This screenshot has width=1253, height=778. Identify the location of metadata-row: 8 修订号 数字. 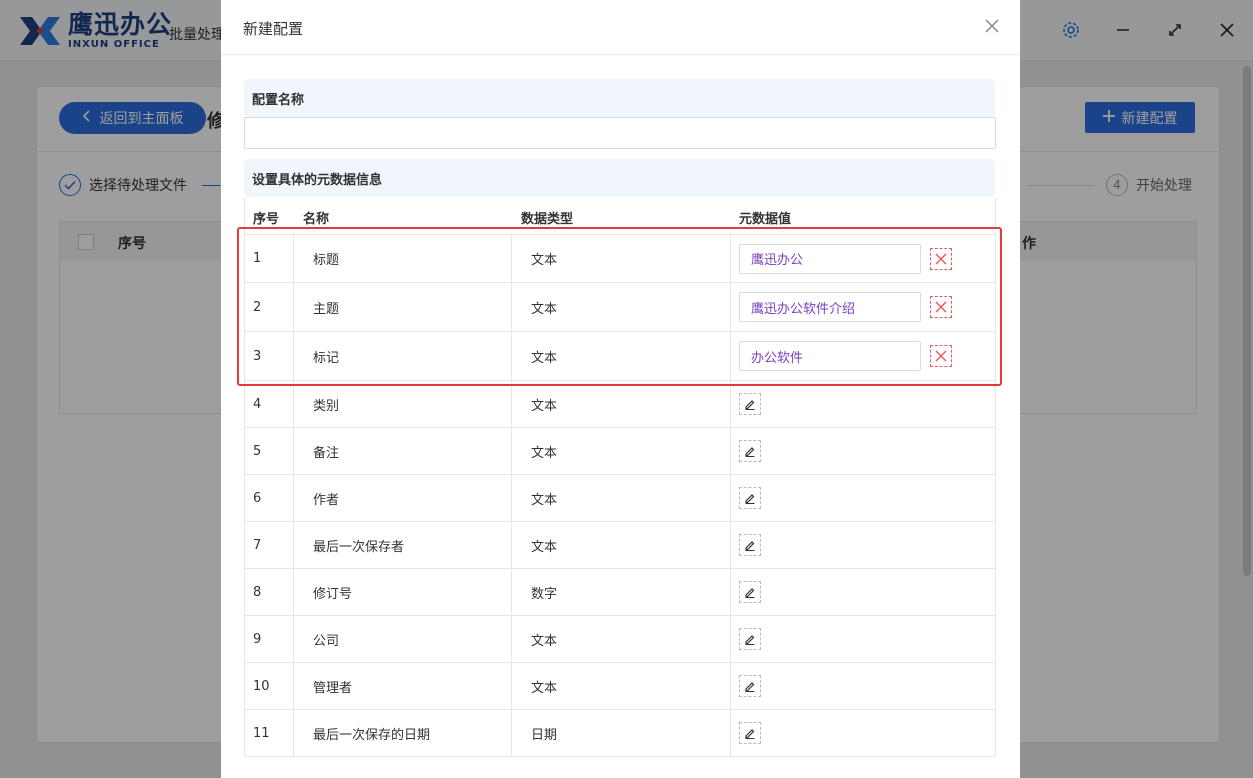
(620, 592).